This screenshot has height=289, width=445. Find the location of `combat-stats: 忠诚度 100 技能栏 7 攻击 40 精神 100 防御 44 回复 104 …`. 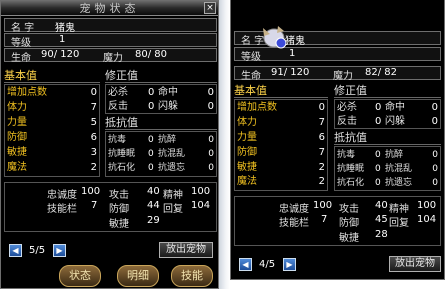

combat-stats: 忠诚度 100 技能栏 7 攻击 40 精神 100 防御 44 回复 104 … is located at coordinates (110, 207).